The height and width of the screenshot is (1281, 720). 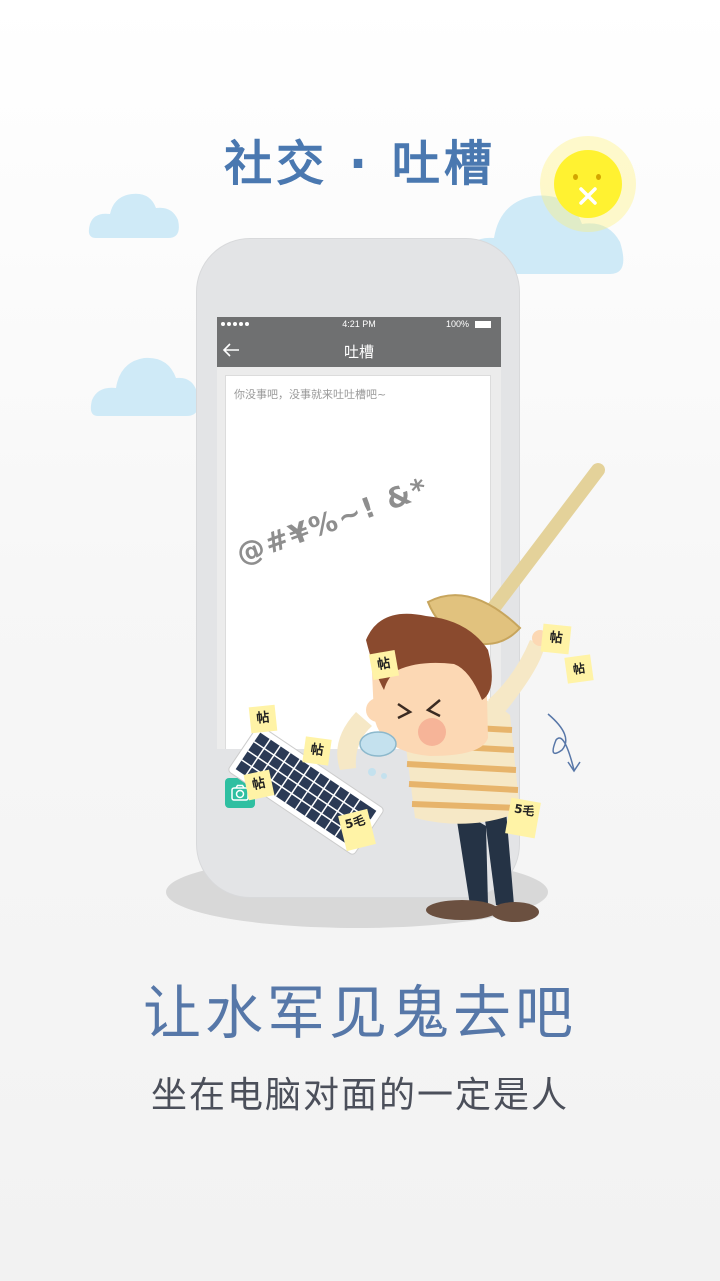 I want to click on money-sticker: 5毛, so click(x=523, y=818).